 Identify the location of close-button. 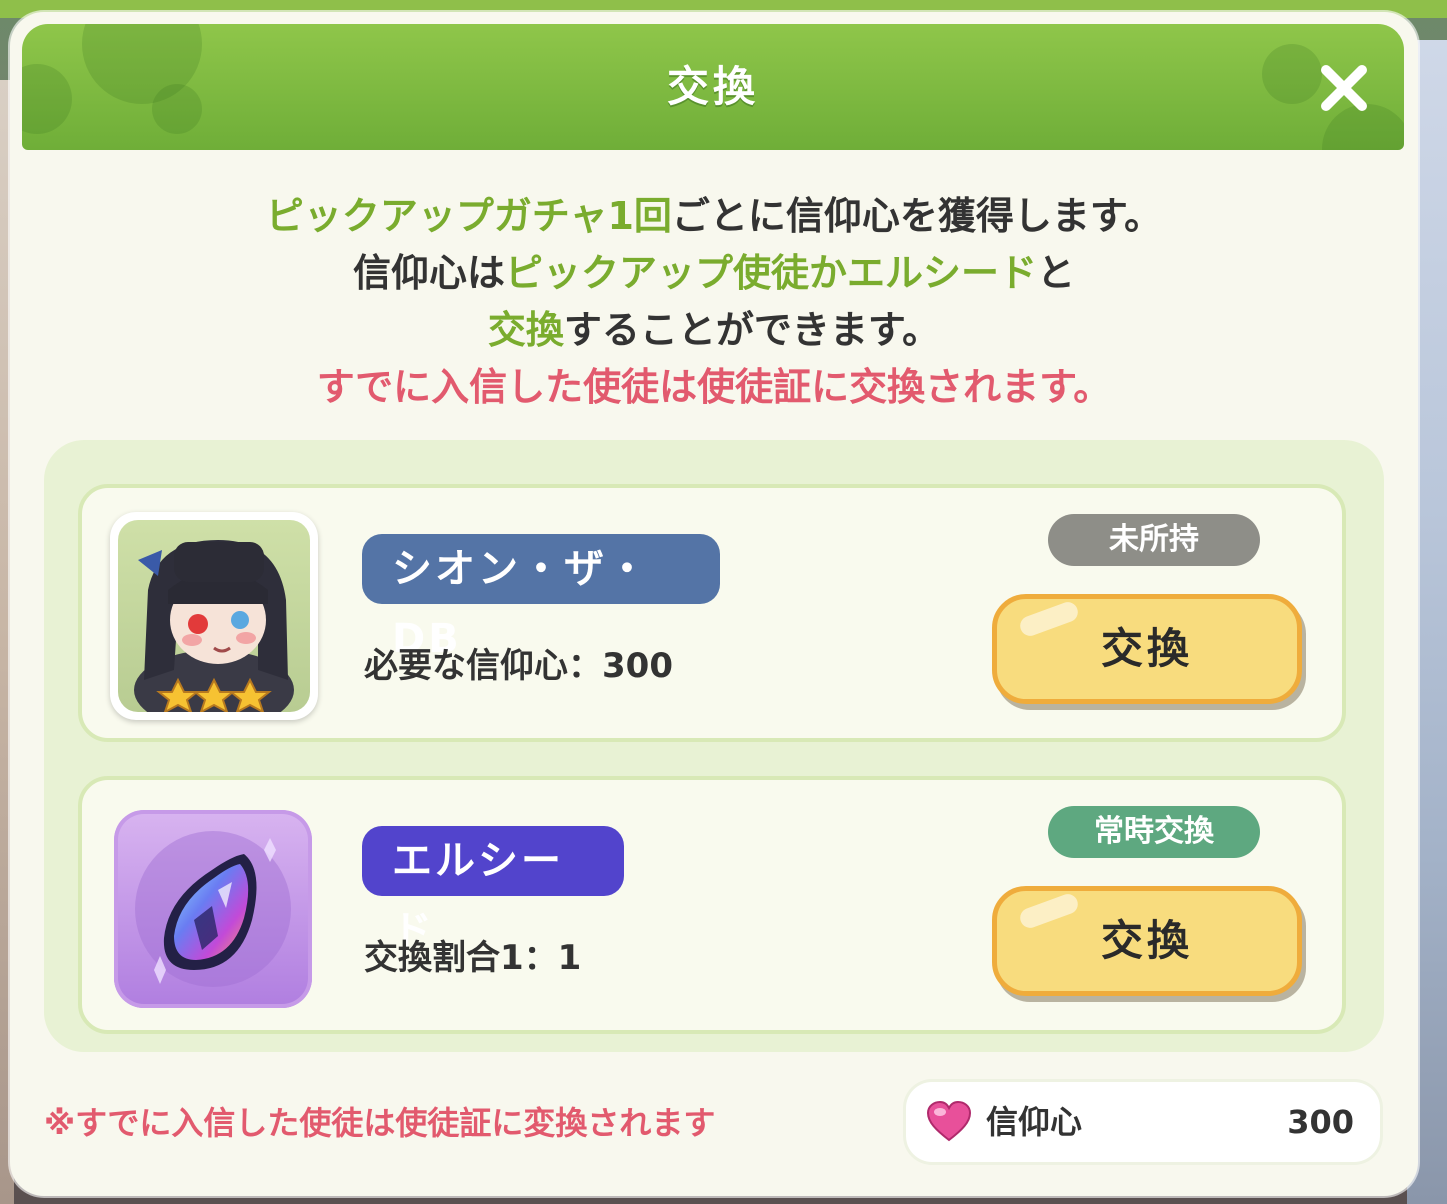
(1344, 88).